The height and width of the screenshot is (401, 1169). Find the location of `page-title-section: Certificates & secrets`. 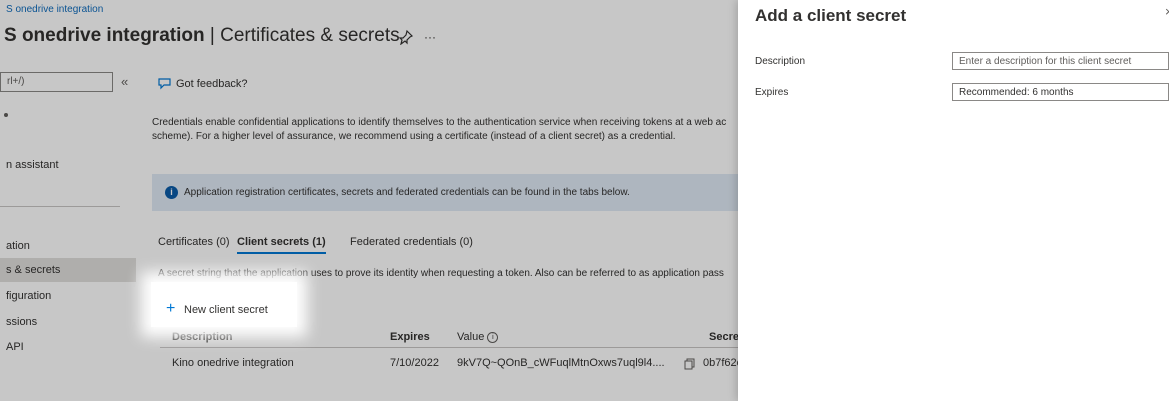

page-title-section: Certificates & secrets is located at coordinates (310, 35).